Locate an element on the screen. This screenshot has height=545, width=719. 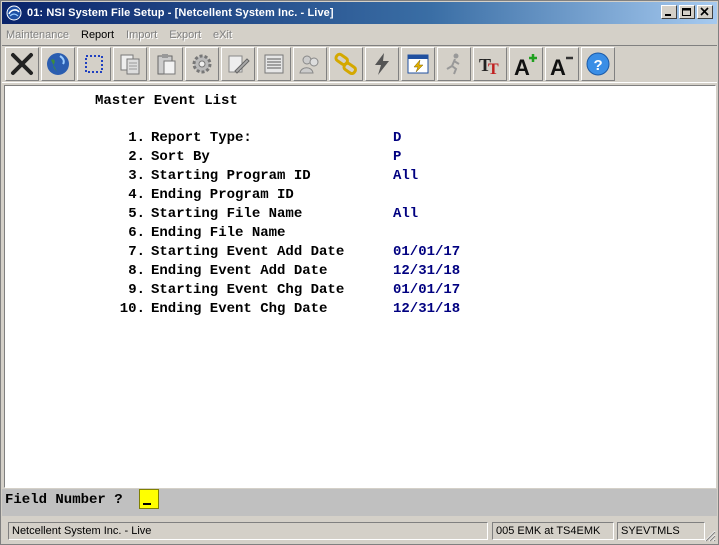
font-smaller-button: A is located at coordinates (562, 64).